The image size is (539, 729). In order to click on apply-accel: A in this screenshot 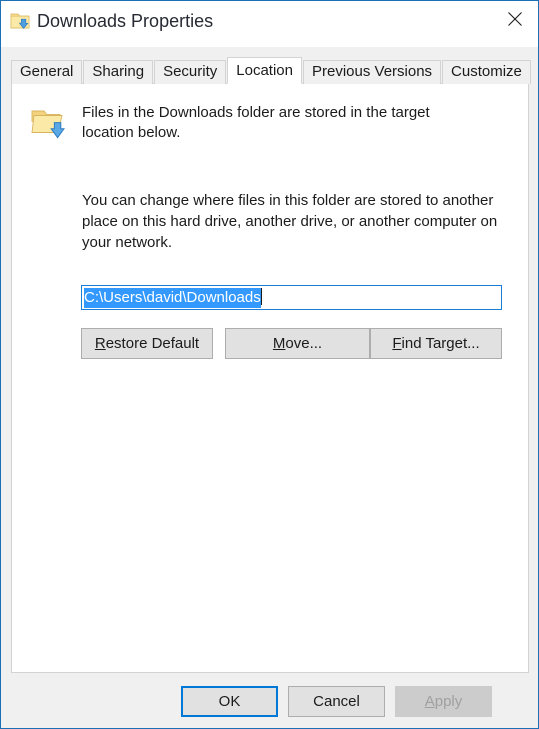, I will do `click(429, 701)`.